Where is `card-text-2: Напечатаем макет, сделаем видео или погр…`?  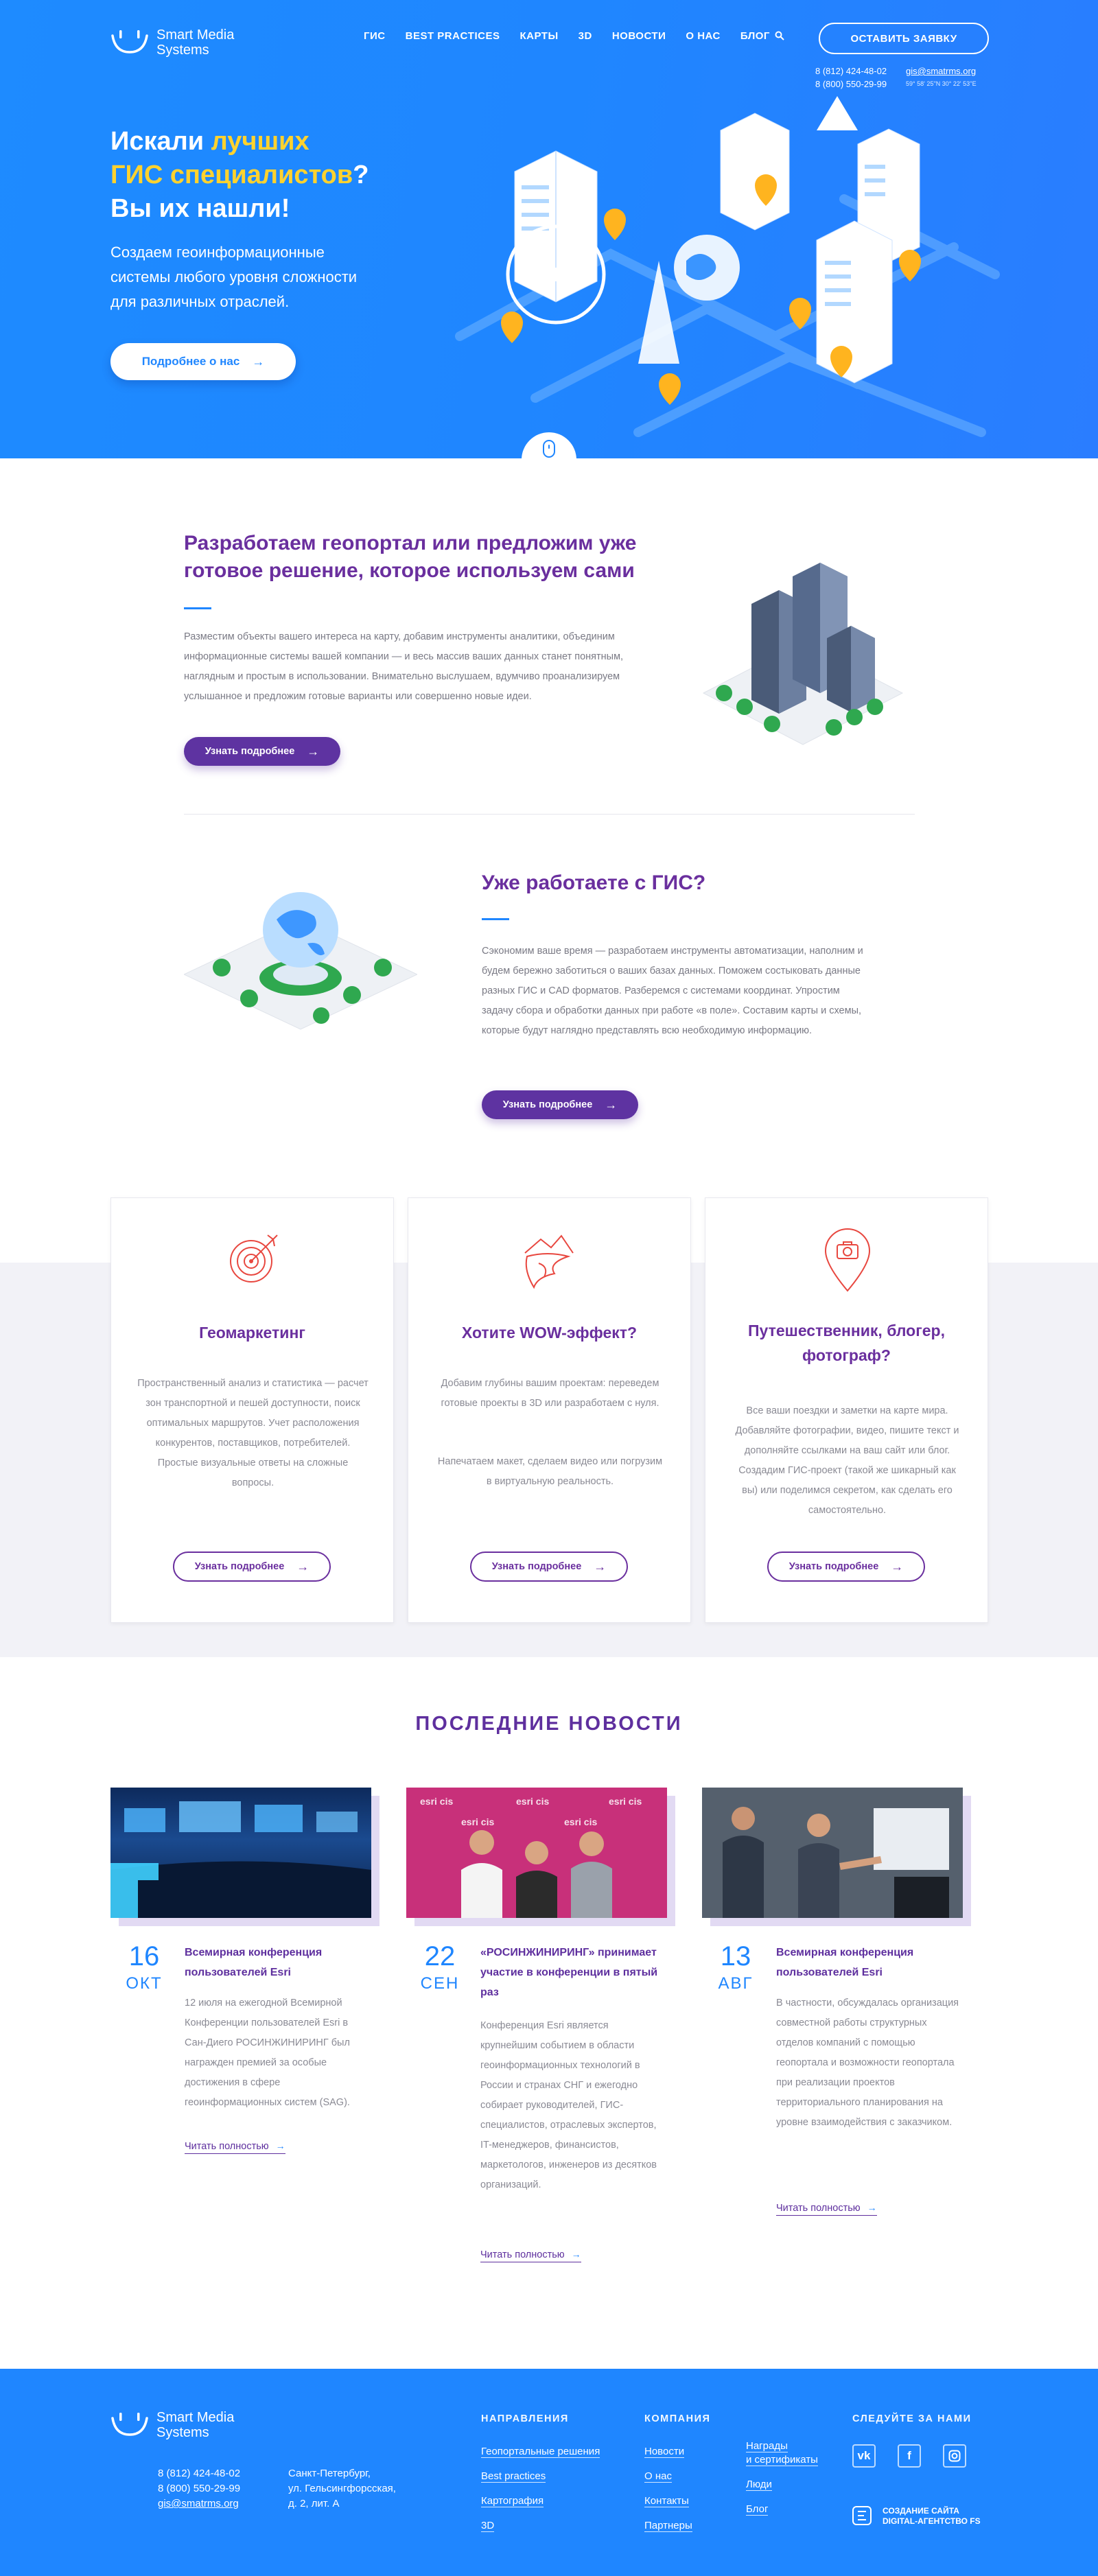 card-text-2: Напечатаем макет, сделаем видео или погр… is located at coordinates (550, 1471).